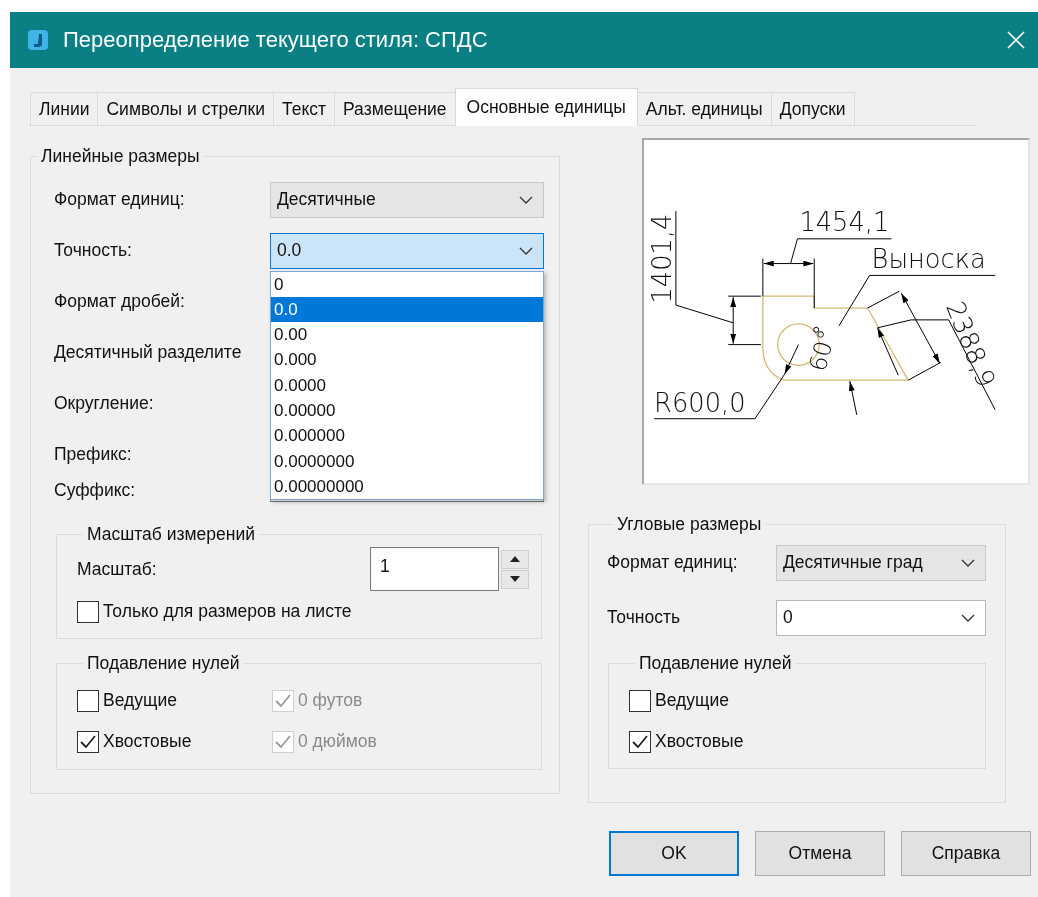  Describe the element at coordinates (119, 301) in the screenshot. I see `field-label: Формат дробей:` at that location.